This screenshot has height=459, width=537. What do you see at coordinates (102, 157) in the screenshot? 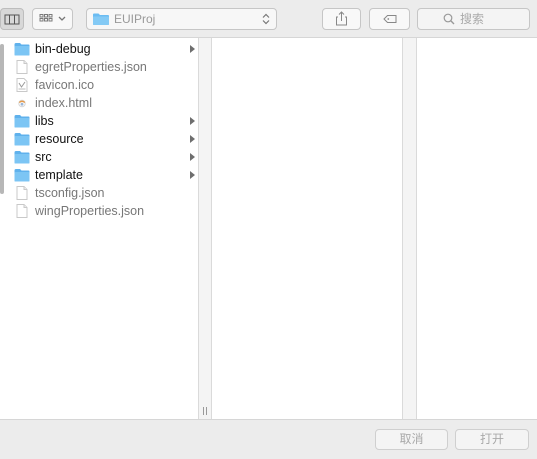
I see `file-row: src` at bounding box center [102, 157].